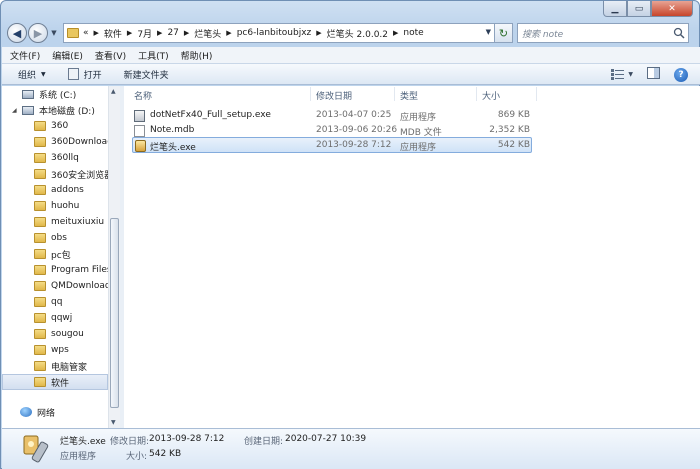  Describe the element at coordinates (46, 413) in the screenshot. I see `sidebar-item-label: 网络` at that location.